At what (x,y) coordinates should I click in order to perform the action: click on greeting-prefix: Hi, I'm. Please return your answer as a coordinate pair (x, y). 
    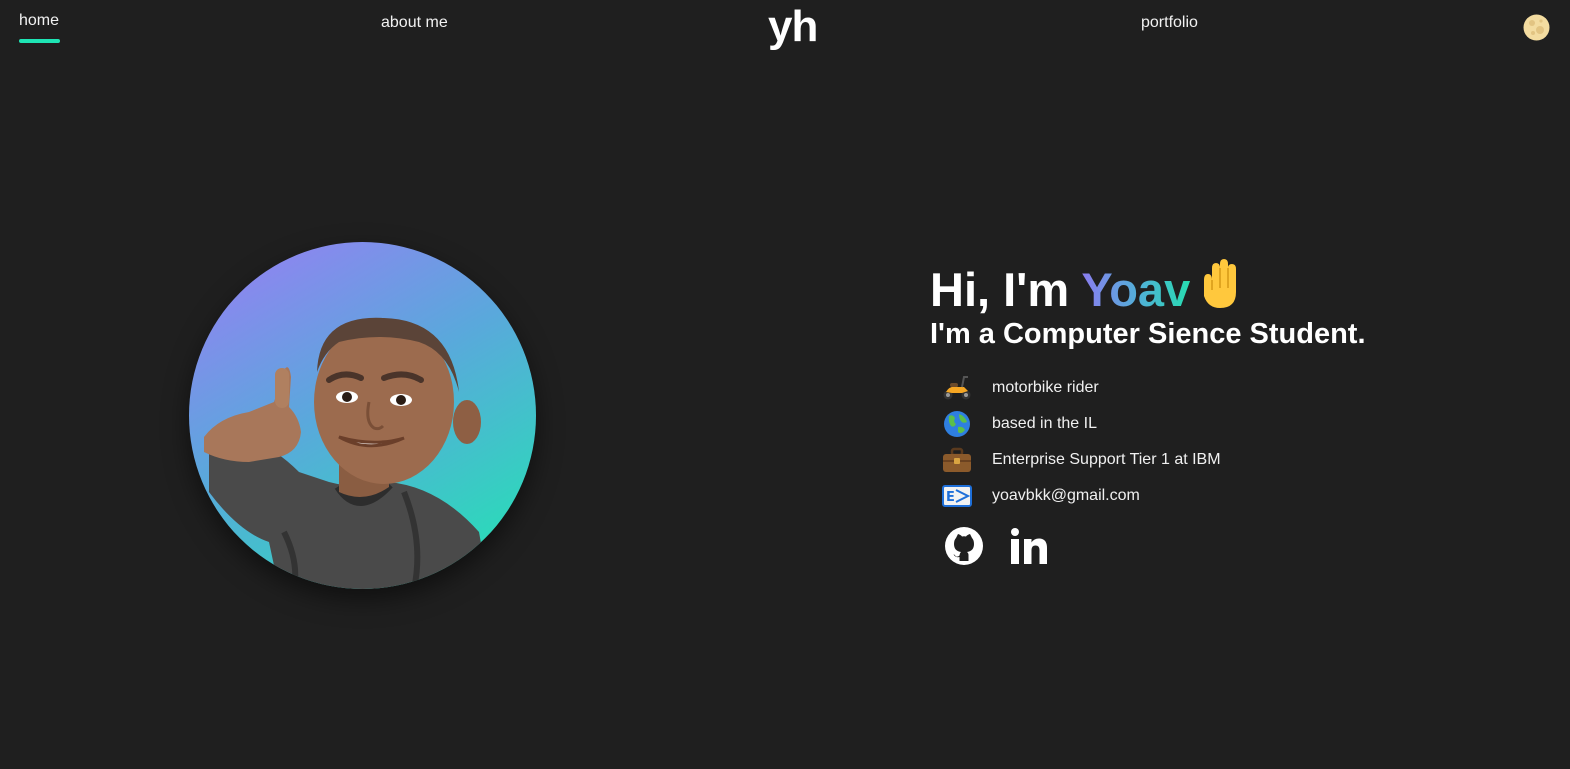
    Looking at the image, I should click on (1006, 289).